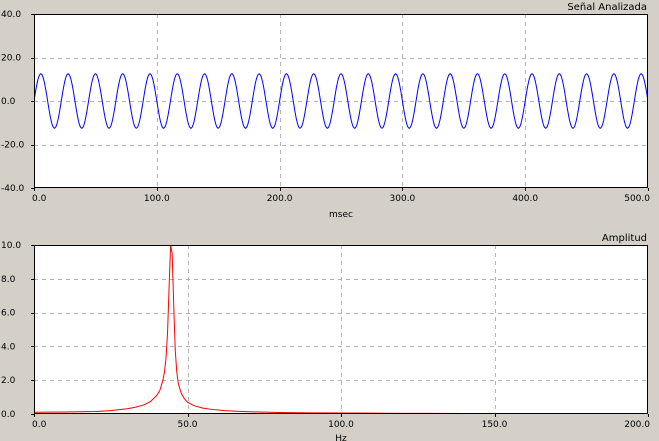 The image size is (659, 441). I want to click on chart-title: Amplitud, so click(624, 238).